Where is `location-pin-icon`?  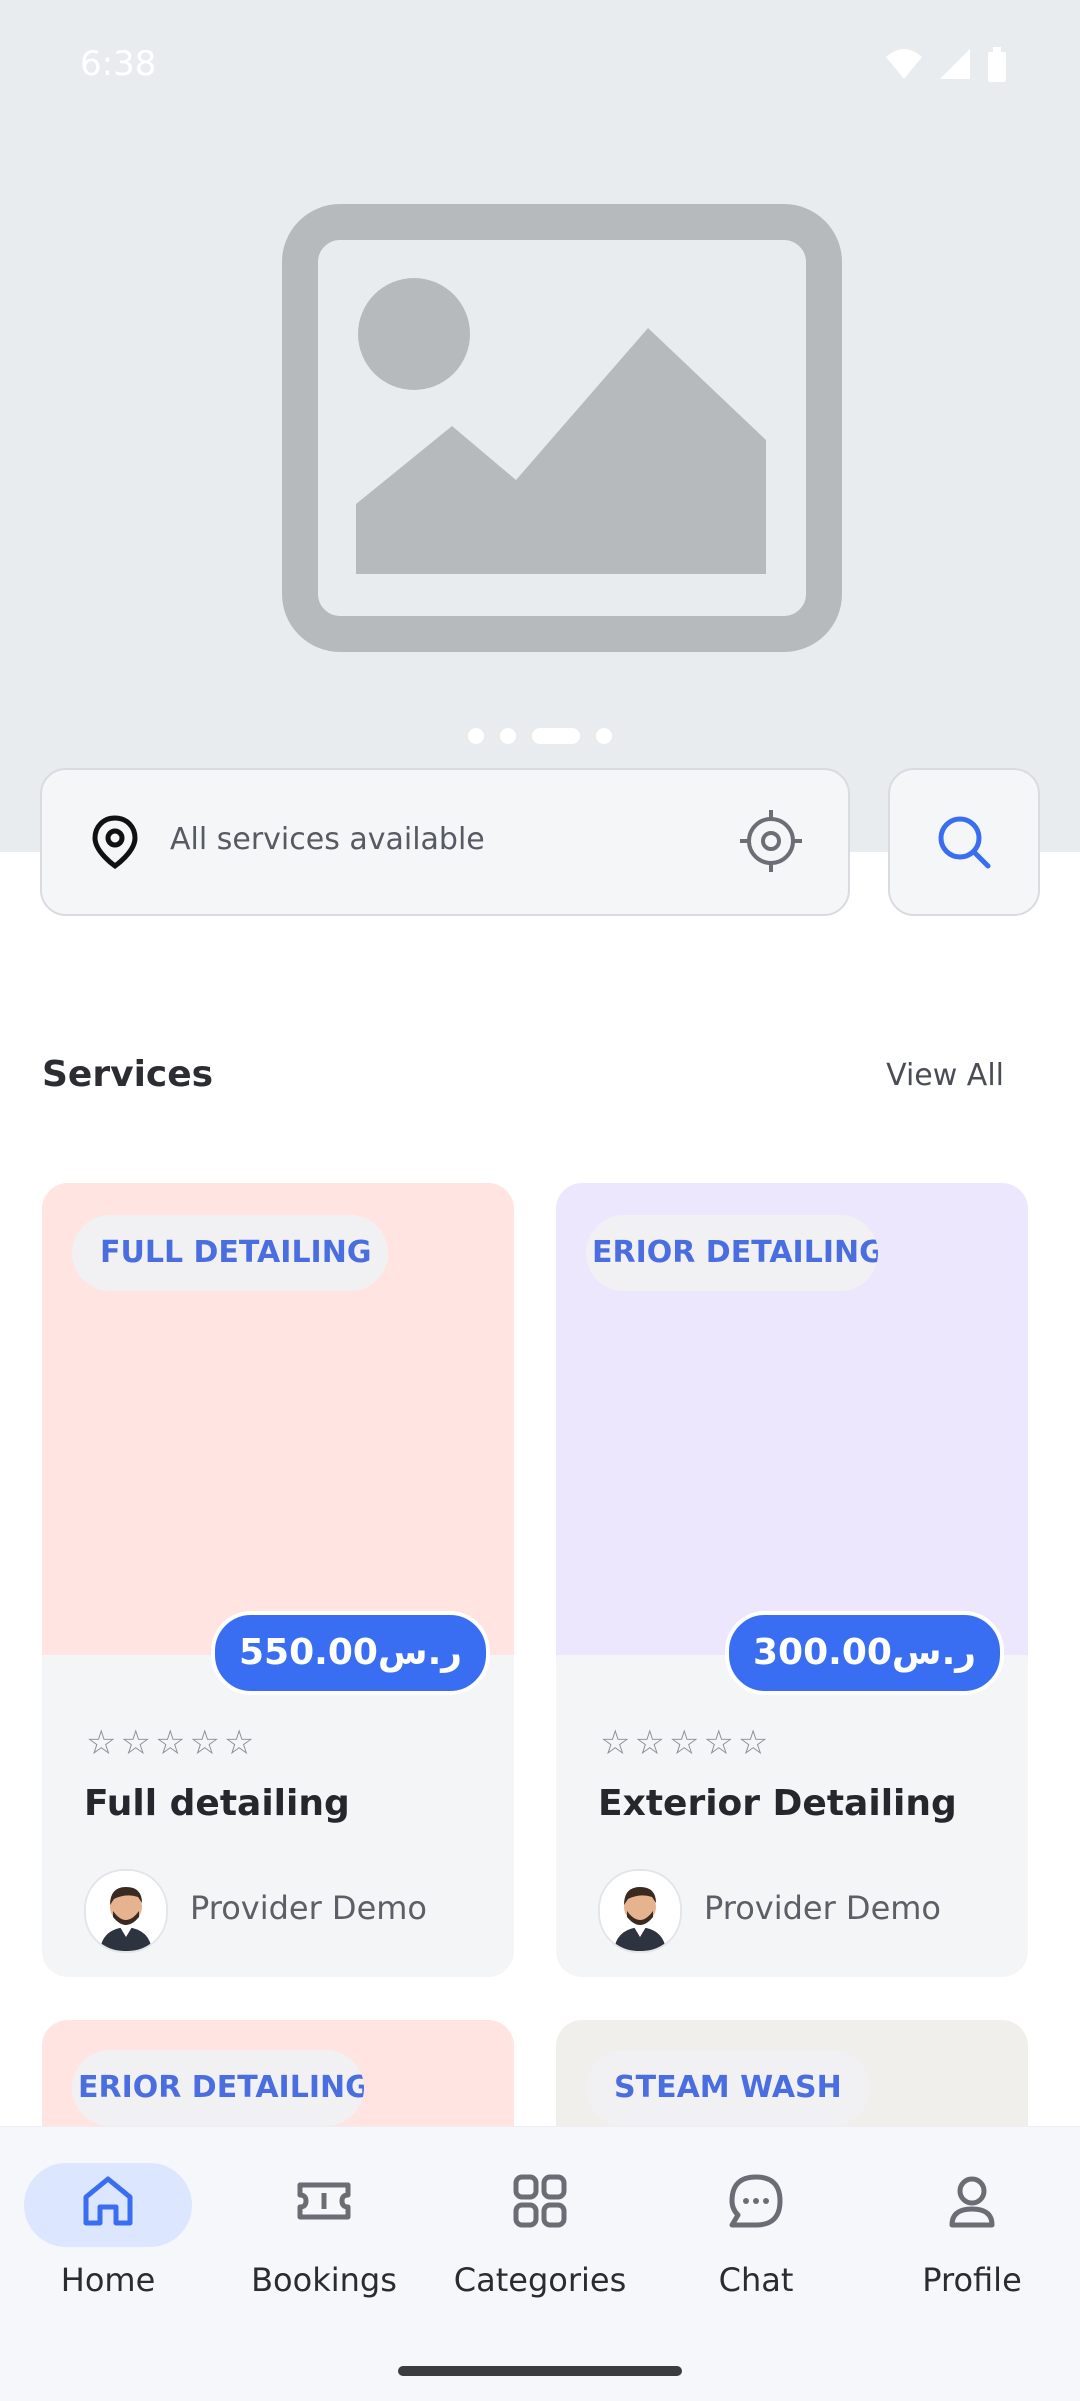
location-pin-icon is located at coordinates (115, 842).